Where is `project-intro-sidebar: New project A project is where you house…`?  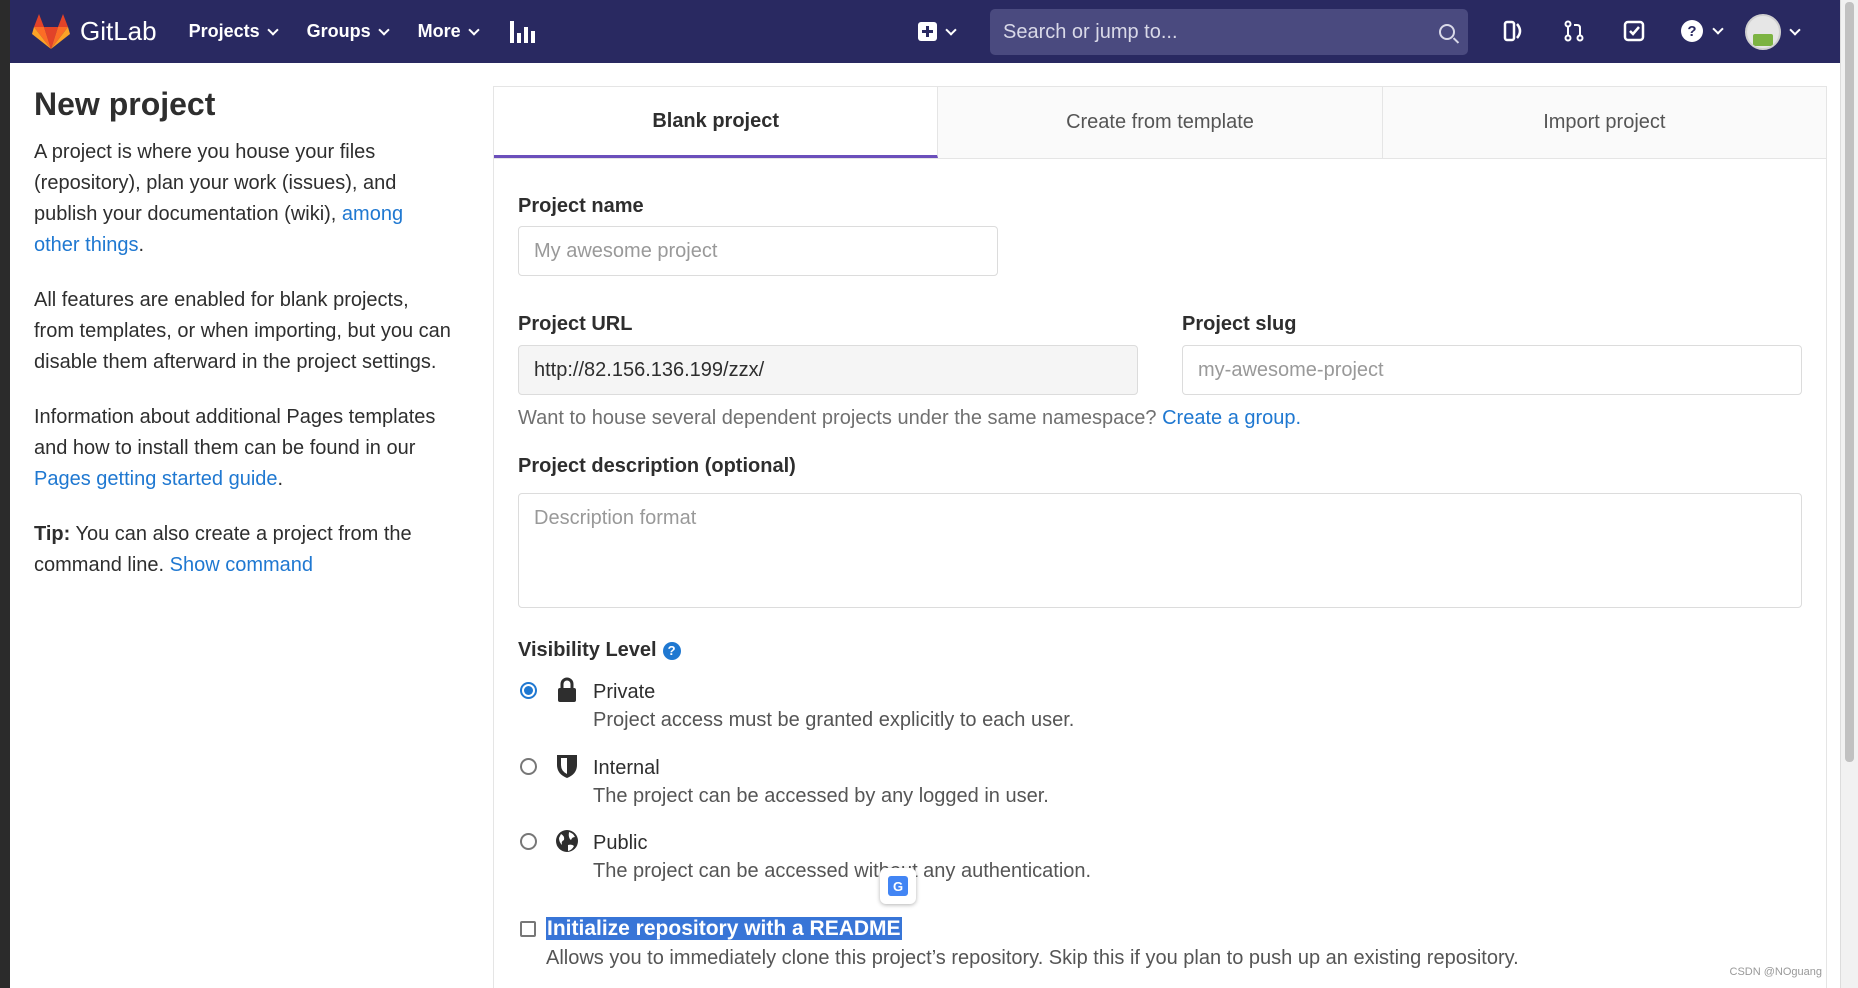 project-intro-sidebar: New project A project is where you house… is located at coordinates (244, 345).